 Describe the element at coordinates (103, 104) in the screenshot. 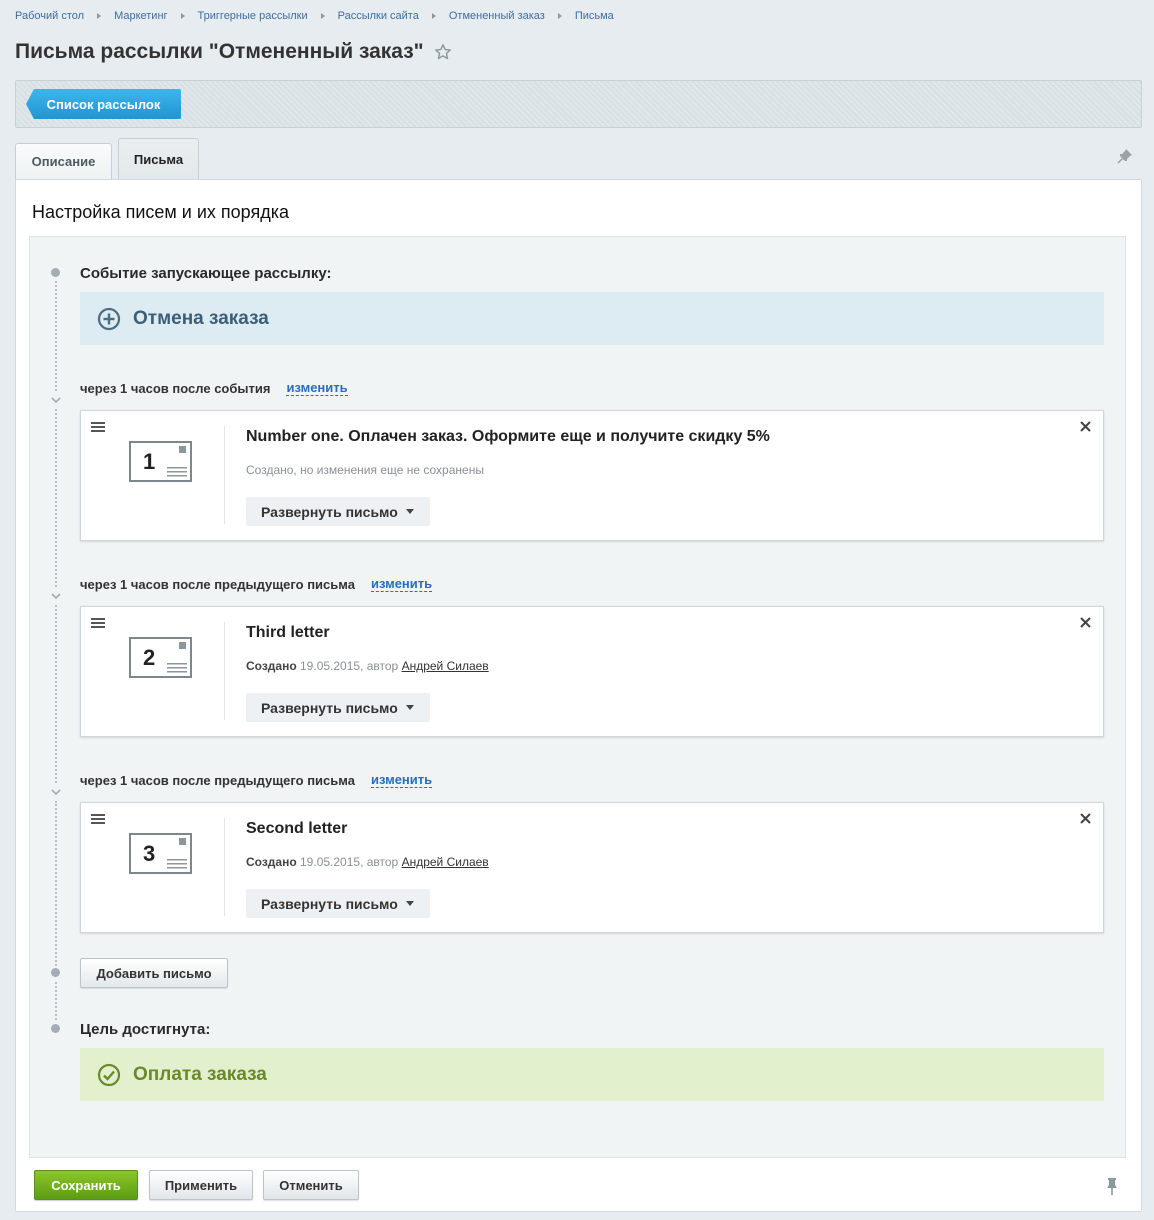

I see `mailing-list-button: Список рассылок` at that location.